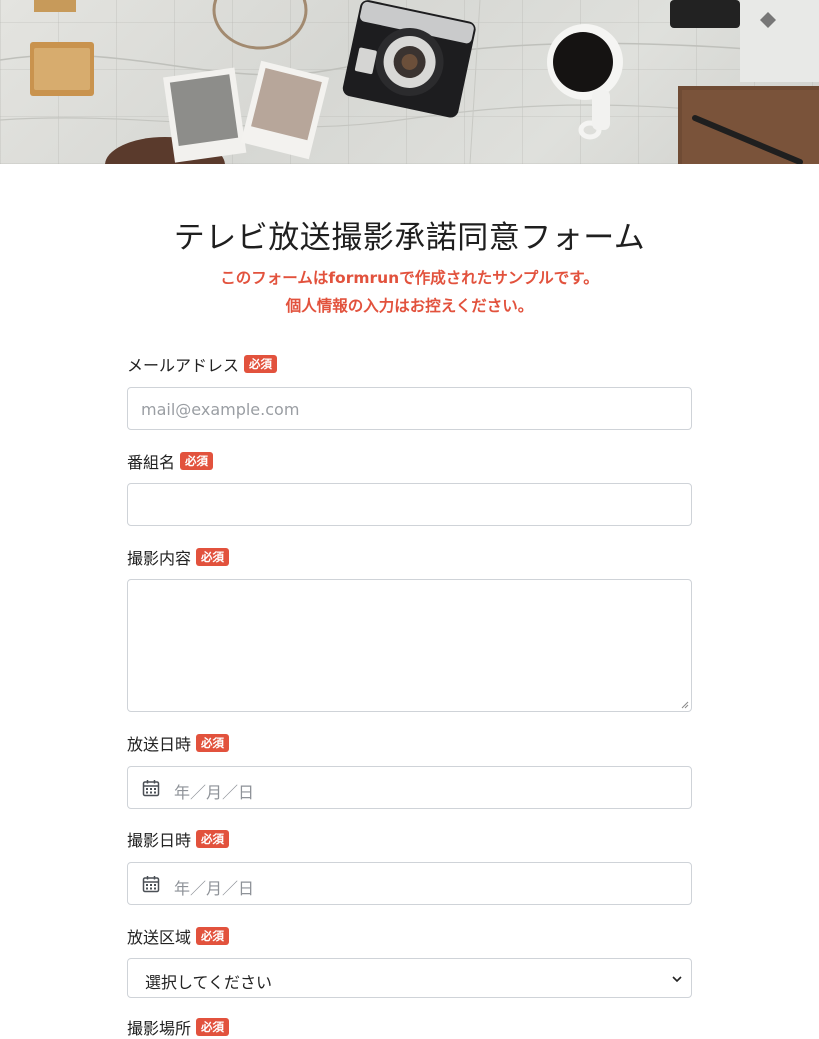 The width and height of the screenshot is (819, 1039). I want to click on broadcast-area-label: 放送区域 必須, so click(178, 936).